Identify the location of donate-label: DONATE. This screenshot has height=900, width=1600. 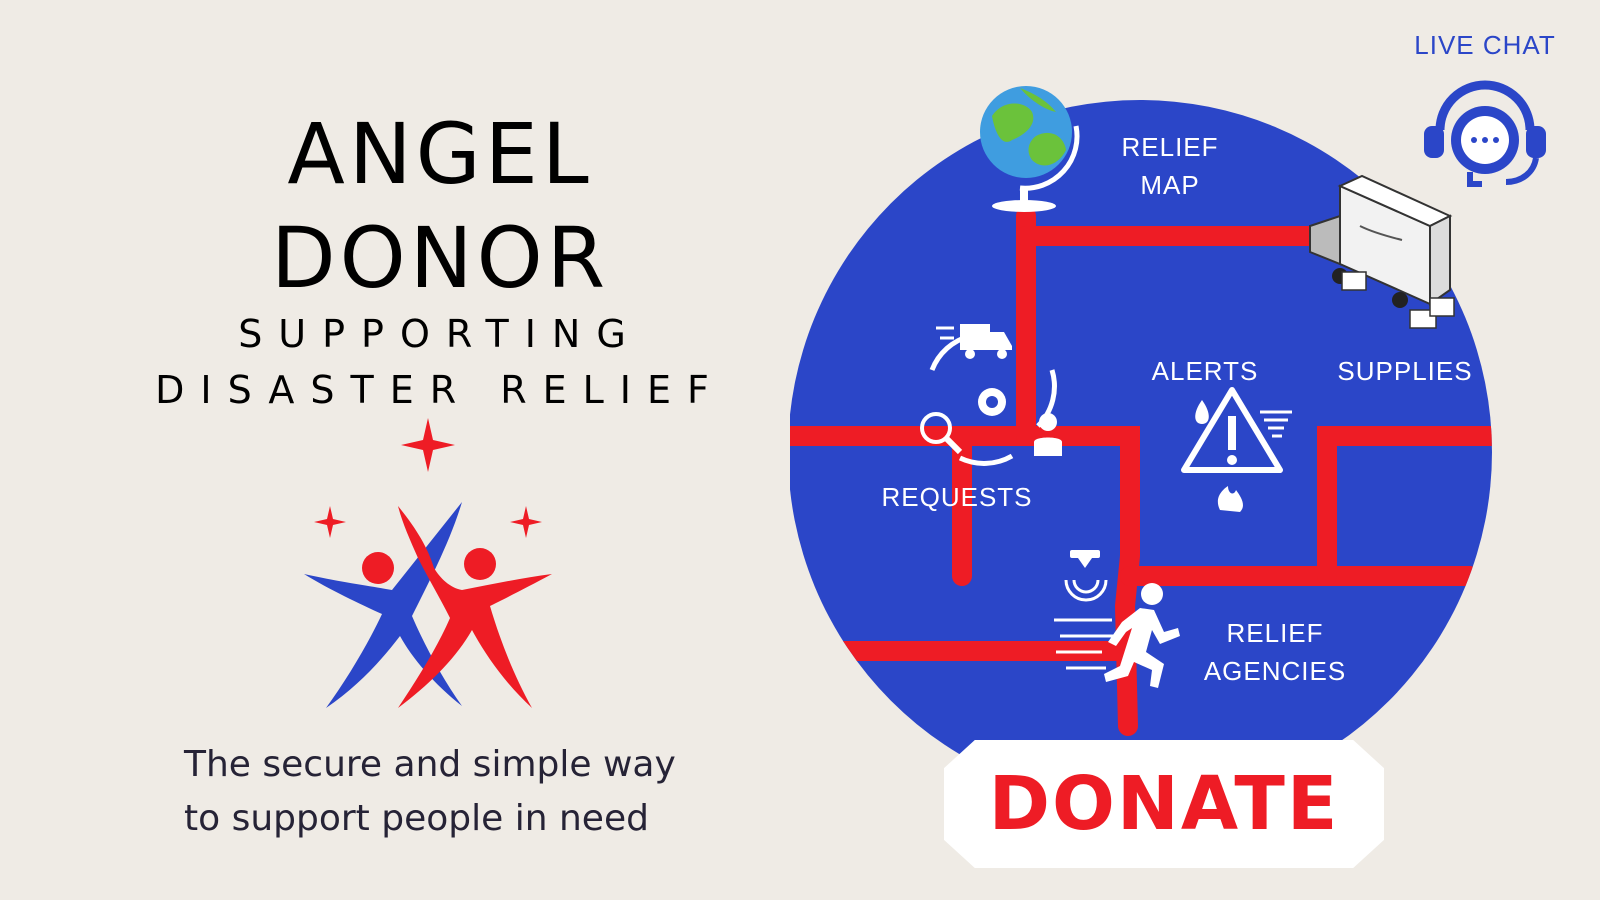
(1164, 804).